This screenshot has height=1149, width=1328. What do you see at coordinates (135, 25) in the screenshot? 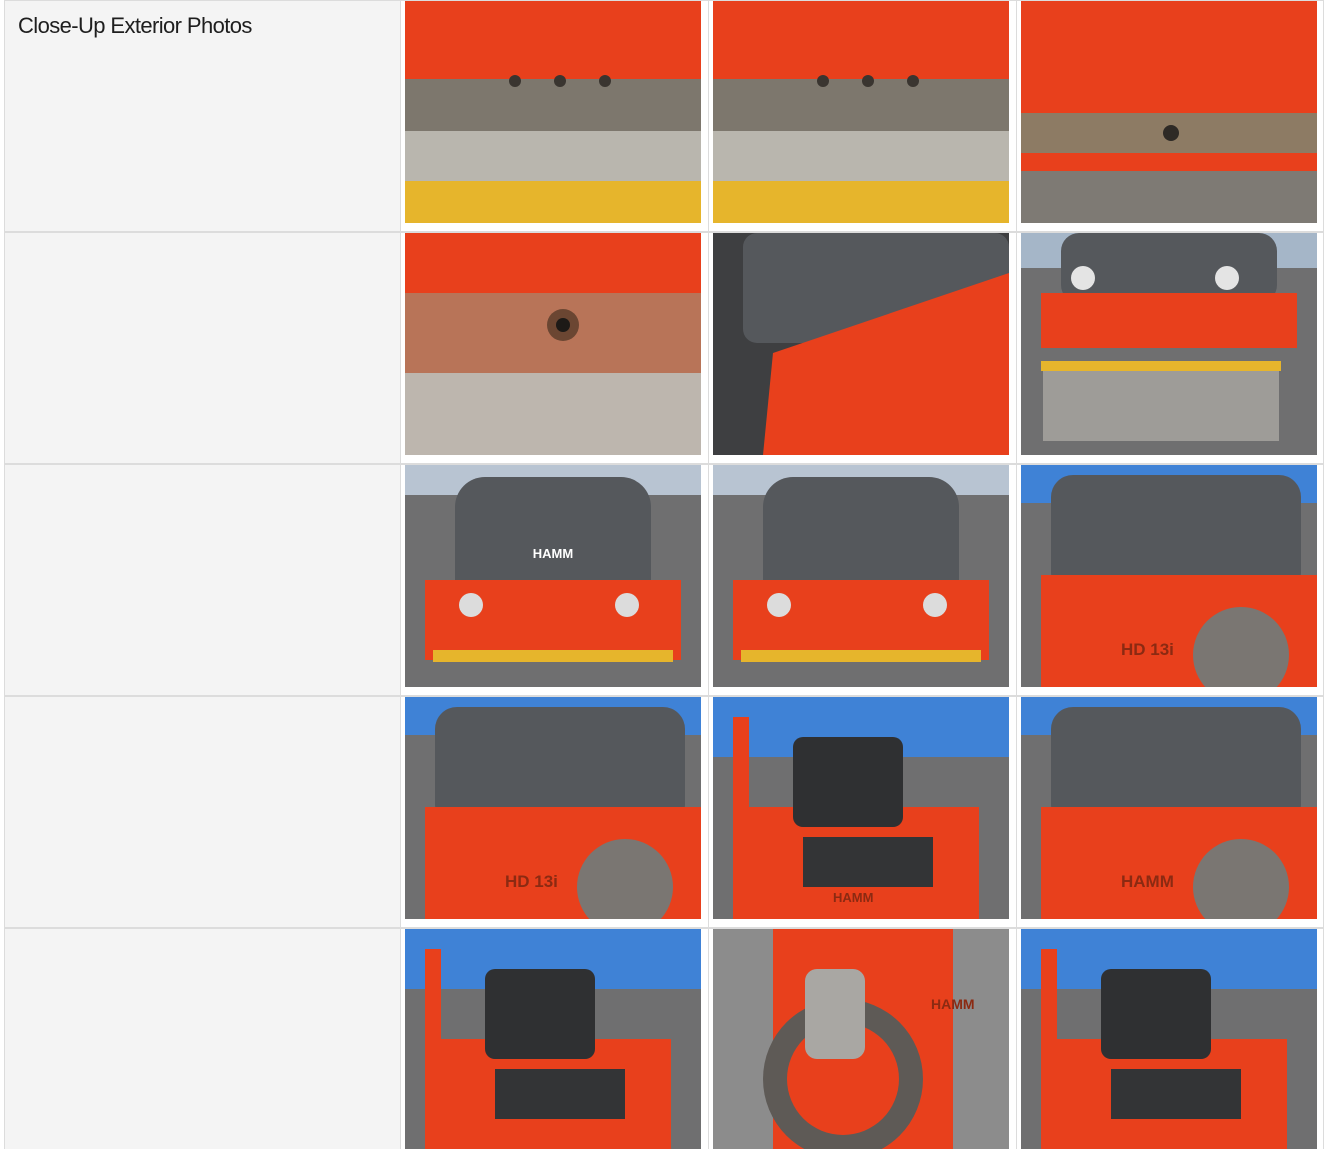
I see `section-title: Close-Up Exterior Photos` at bounding box center [135, 25].